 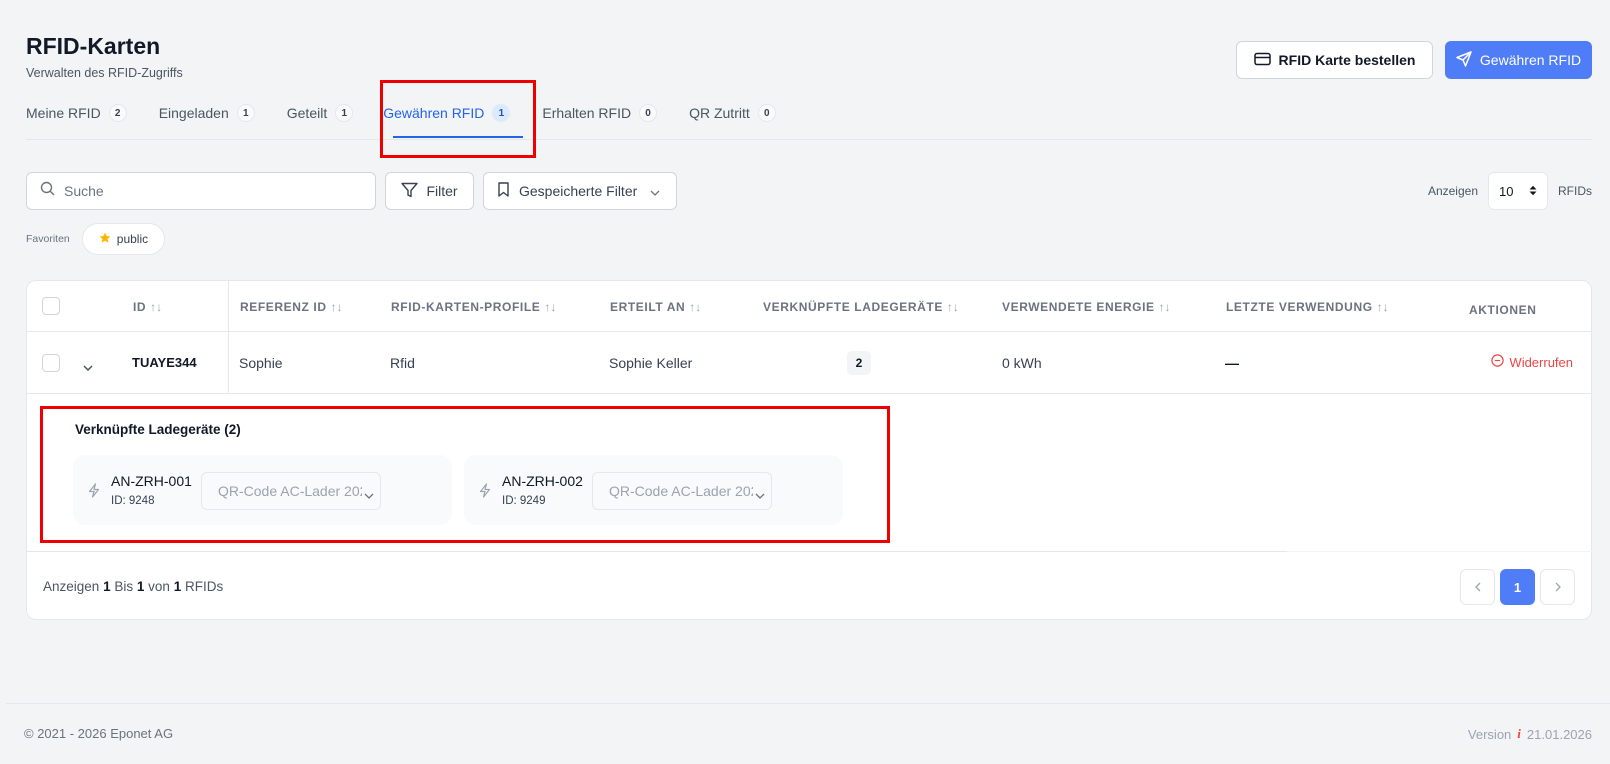 I want to click on favorites-bar: Favoriten public, so click(x=96, y=239).